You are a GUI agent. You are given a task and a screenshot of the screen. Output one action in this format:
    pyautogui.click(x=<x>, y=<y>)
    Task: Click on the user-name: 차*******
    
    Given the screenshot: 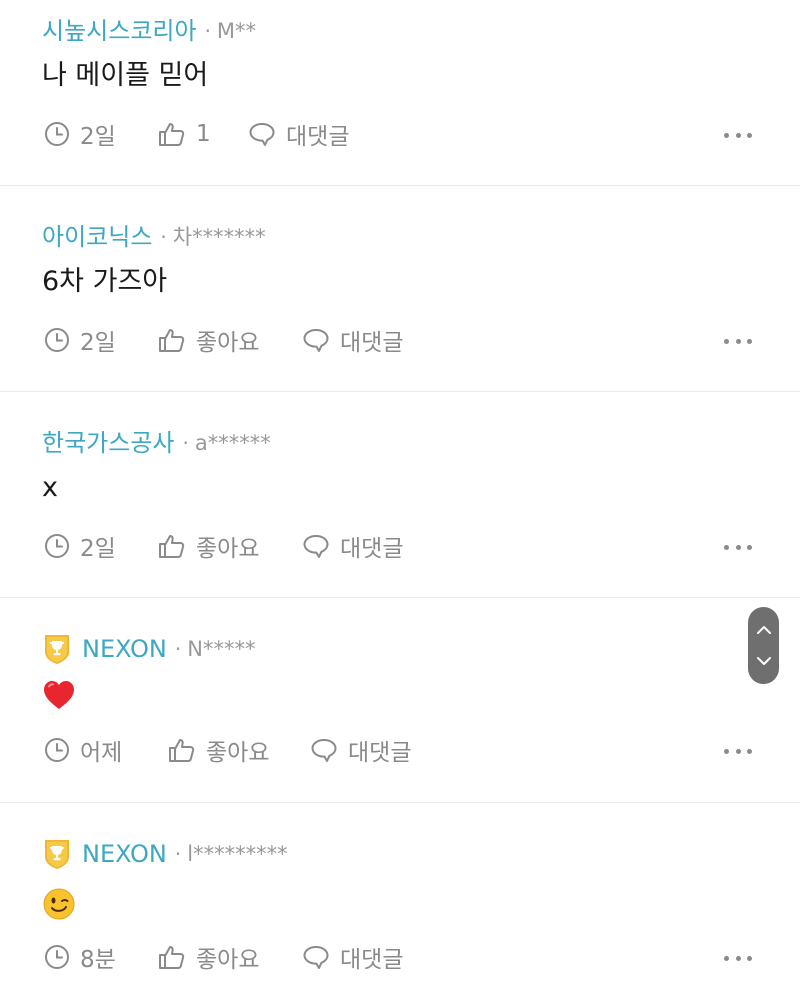 What is the action you would take?
    pyautogui.click(x=219, y=237)
    